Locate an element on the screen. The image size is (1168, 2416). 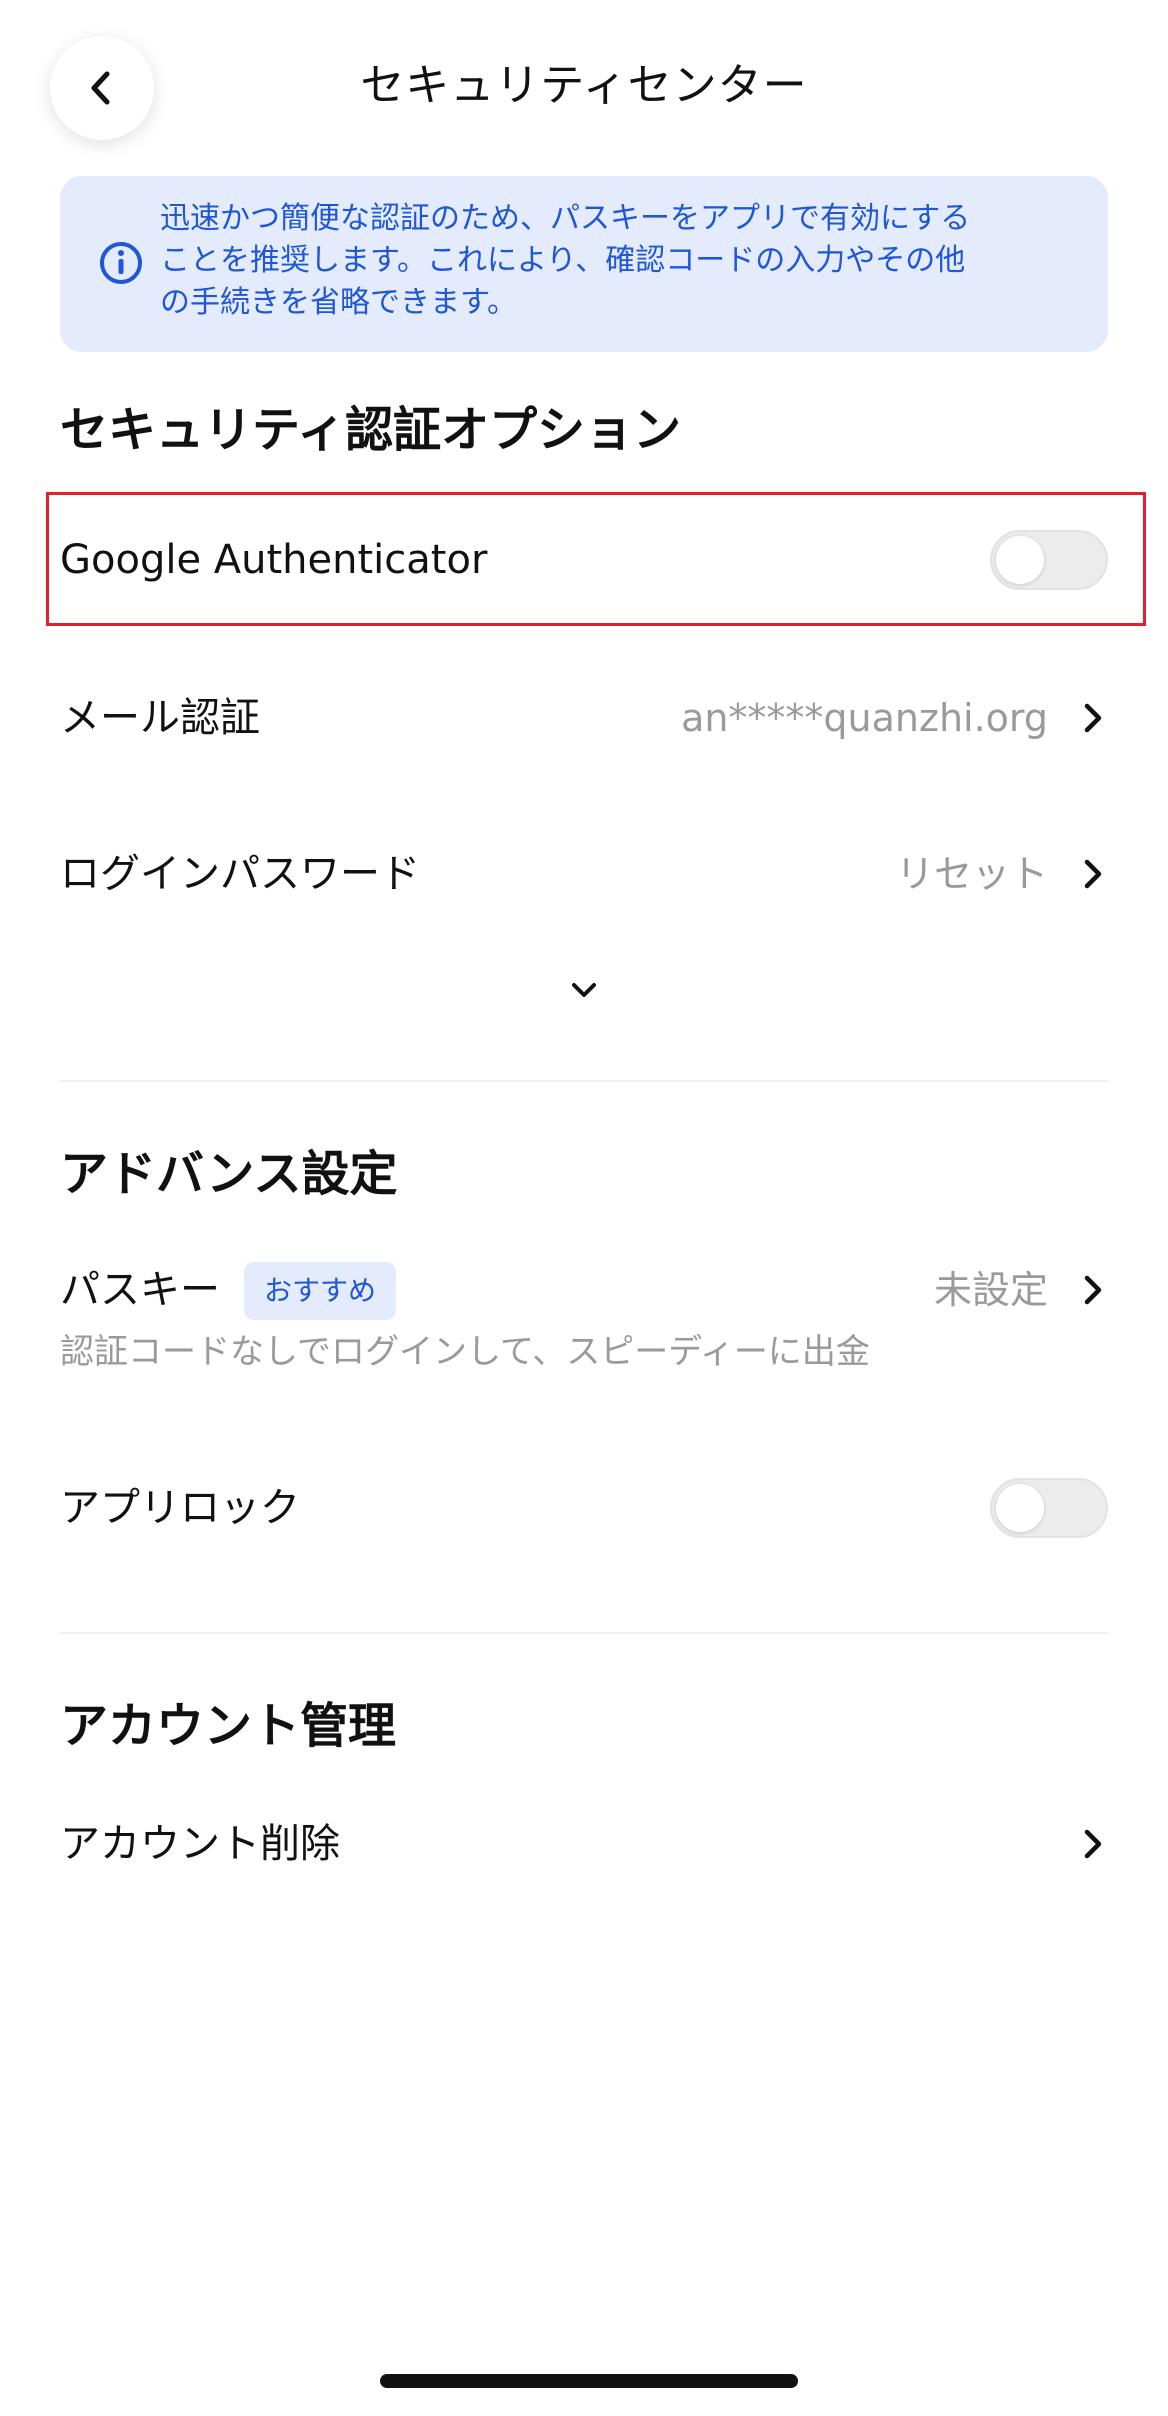
passkey-description: 認証コードなしでログインして、スピーディーに出金 is located at coordinates (465, 1352).